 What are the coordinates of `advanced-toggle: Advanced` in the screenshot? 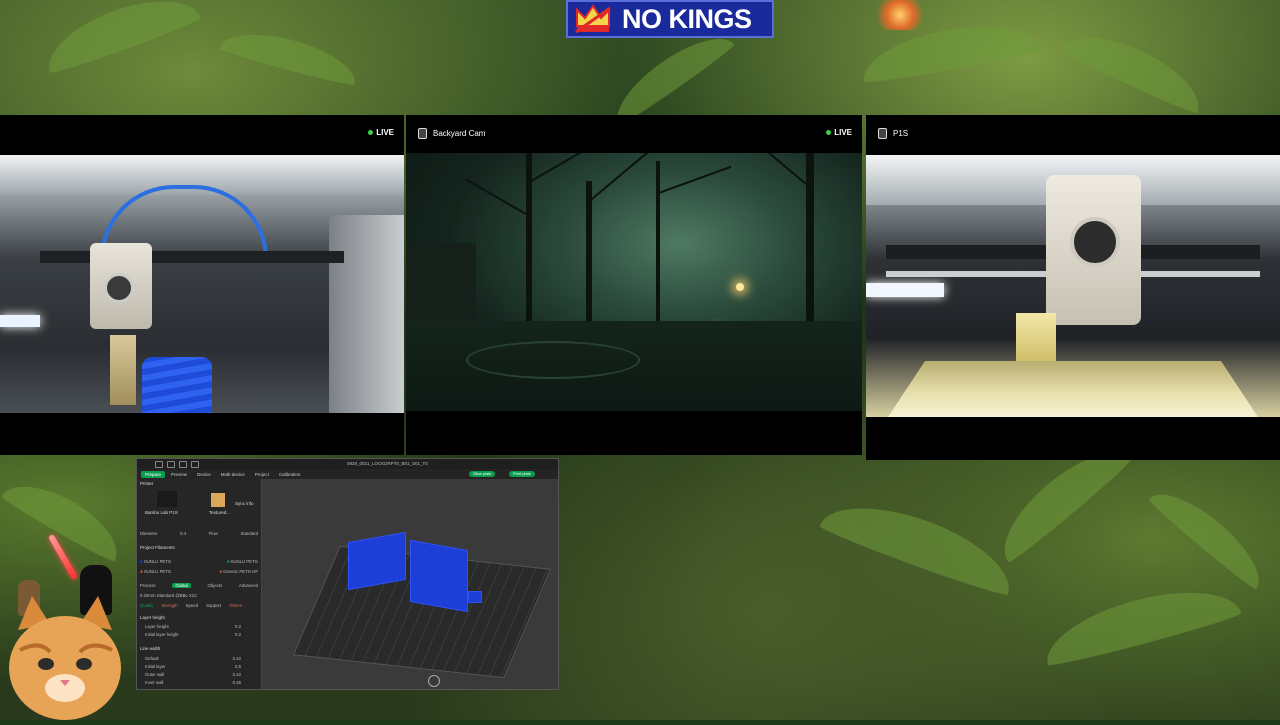 It's located at (248, 585).